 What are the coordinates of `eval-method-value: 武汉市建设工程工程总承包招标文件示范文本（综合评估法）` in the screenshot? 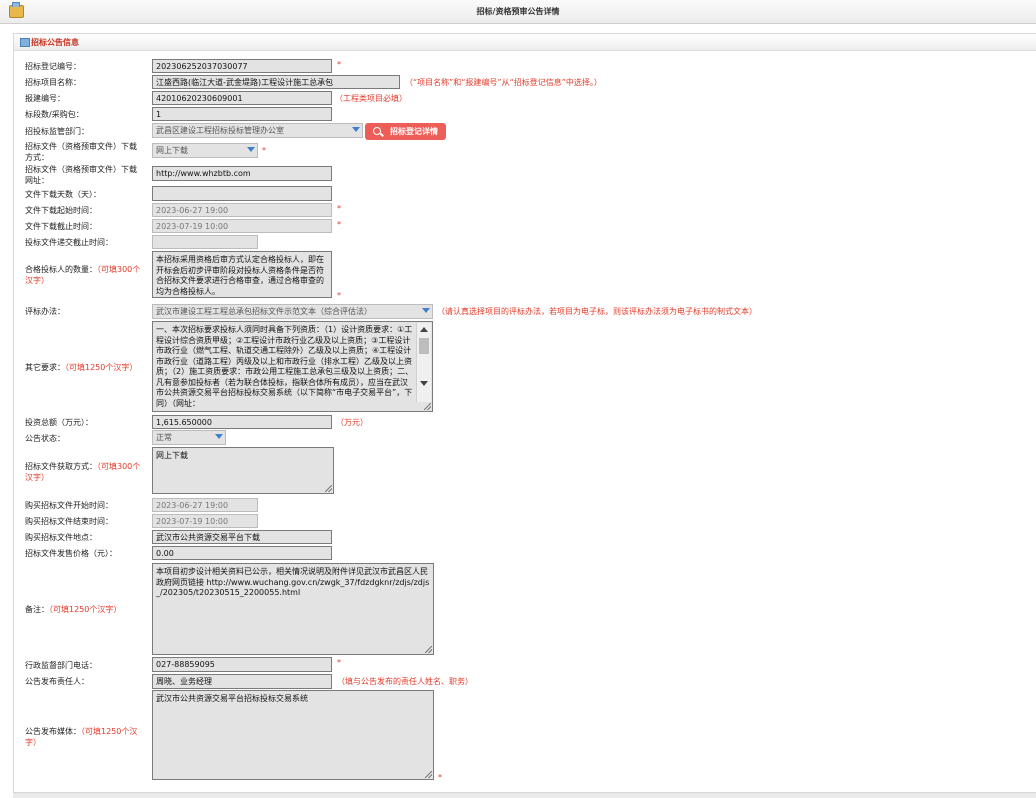 It's located at (264, 311).